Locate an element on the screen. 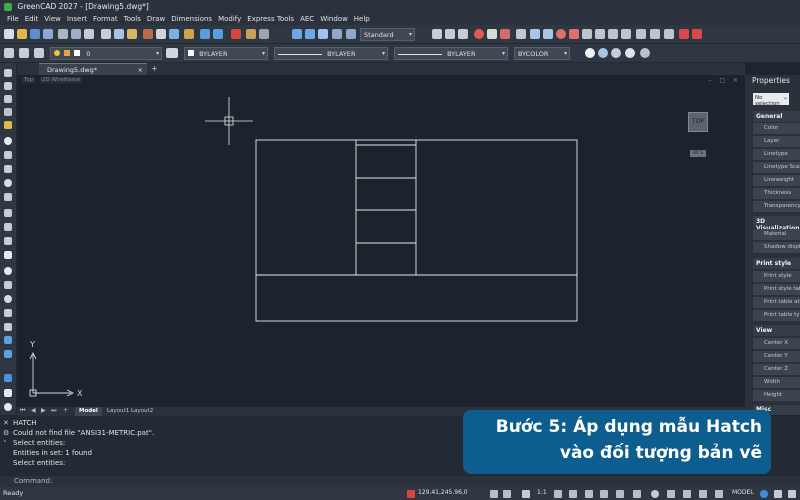  scale-readout: 1:1 is located at coordinates (542, 492).